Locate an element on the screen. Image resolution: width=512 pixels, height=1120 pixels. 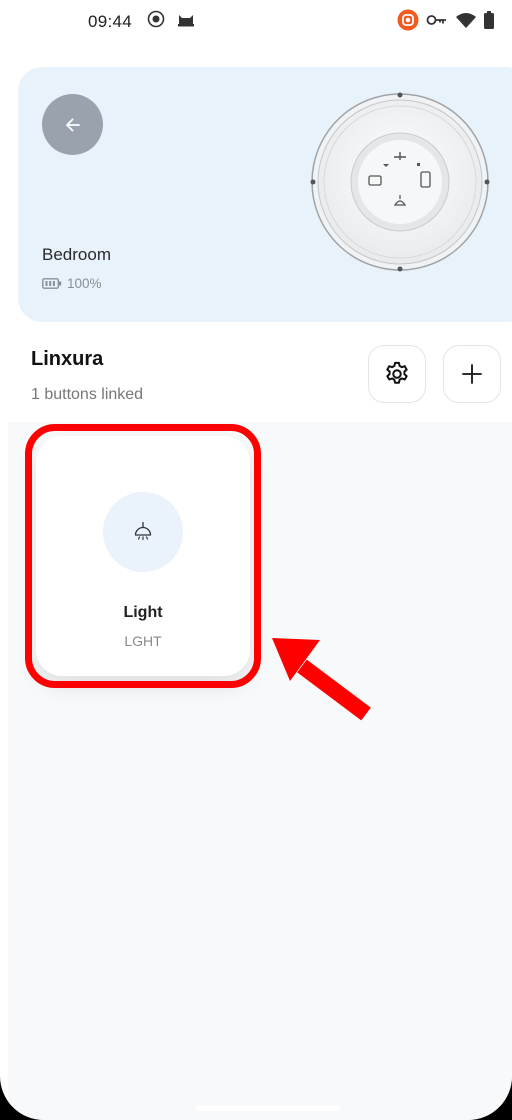
ceiling-light-icon is located at coordinates (143, 531).